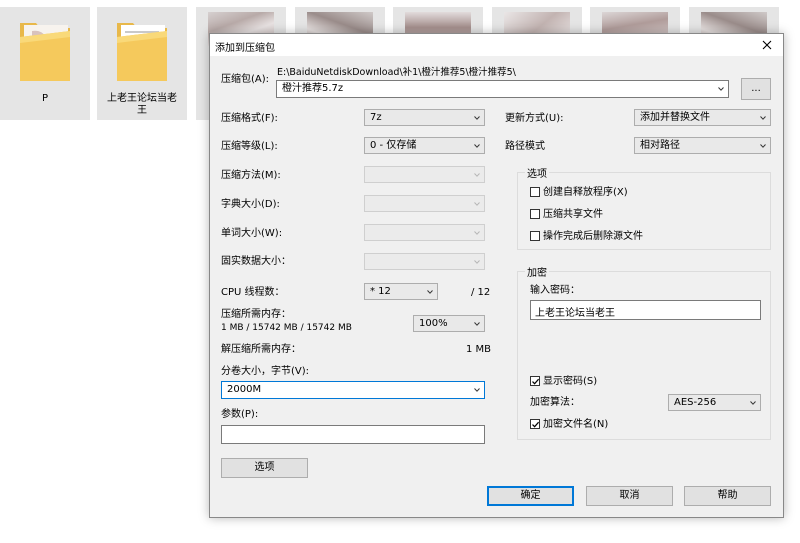  Describe the element at coordinates (424, 145) in the screenshot. I see `level-select: 0 - 仅存储` at that location.